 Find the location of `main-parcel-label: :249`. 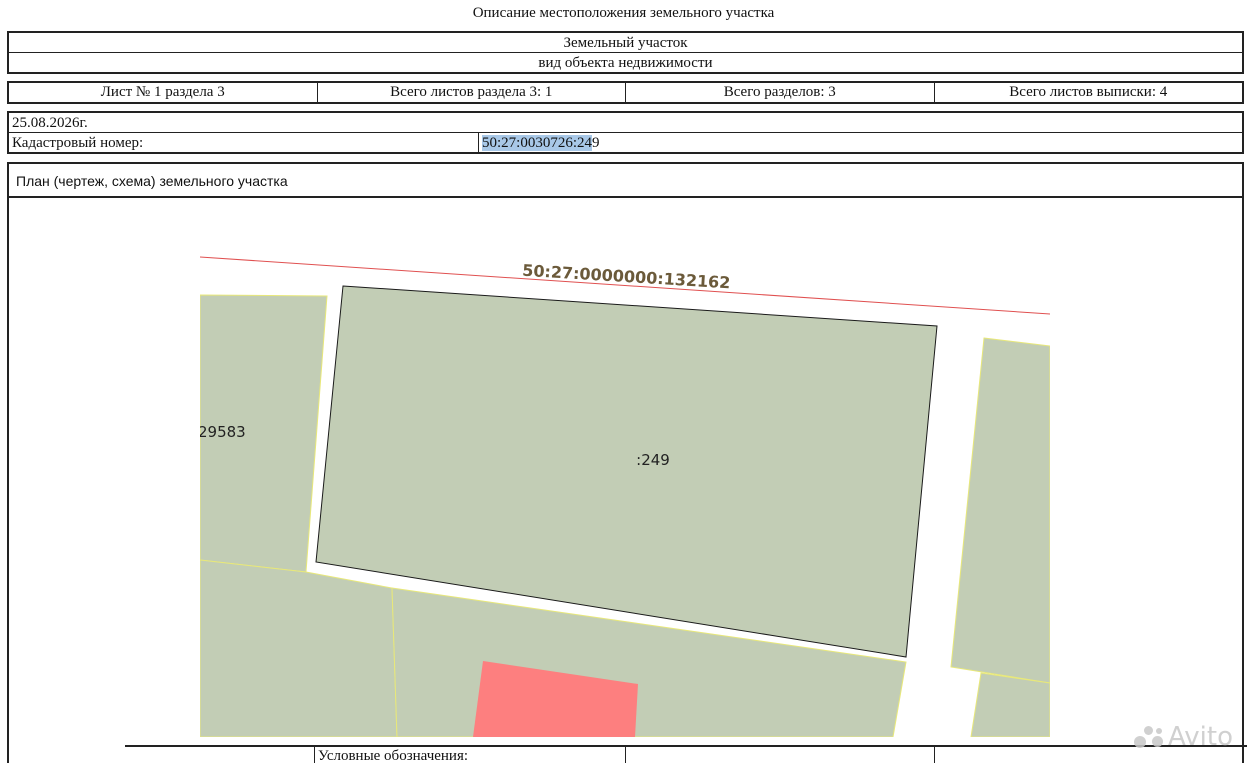

main-parcel-label: :249 is located at coordinates (653, 460).